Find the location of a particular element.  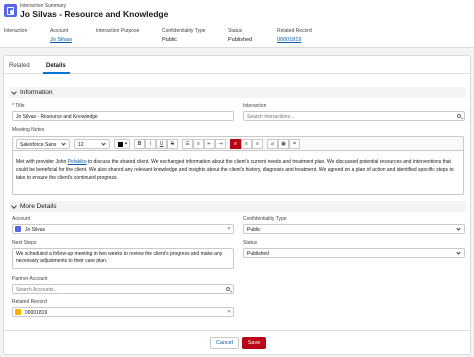

numbered-list-button: ≡ is located at coordinates (198, 144).